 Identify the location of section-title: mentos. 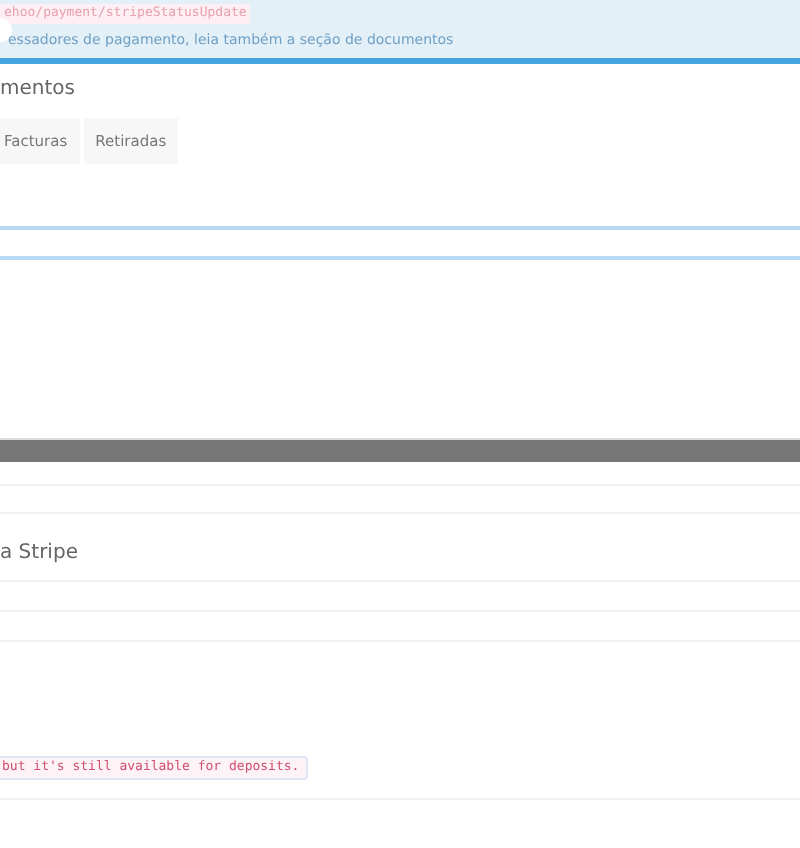
(38, 90).